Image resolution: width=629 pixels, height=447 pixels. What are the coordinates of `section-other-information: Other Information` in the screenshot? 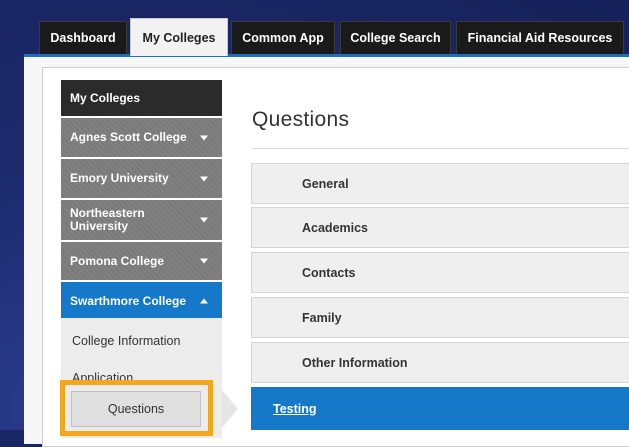 It's located at (440, 362).